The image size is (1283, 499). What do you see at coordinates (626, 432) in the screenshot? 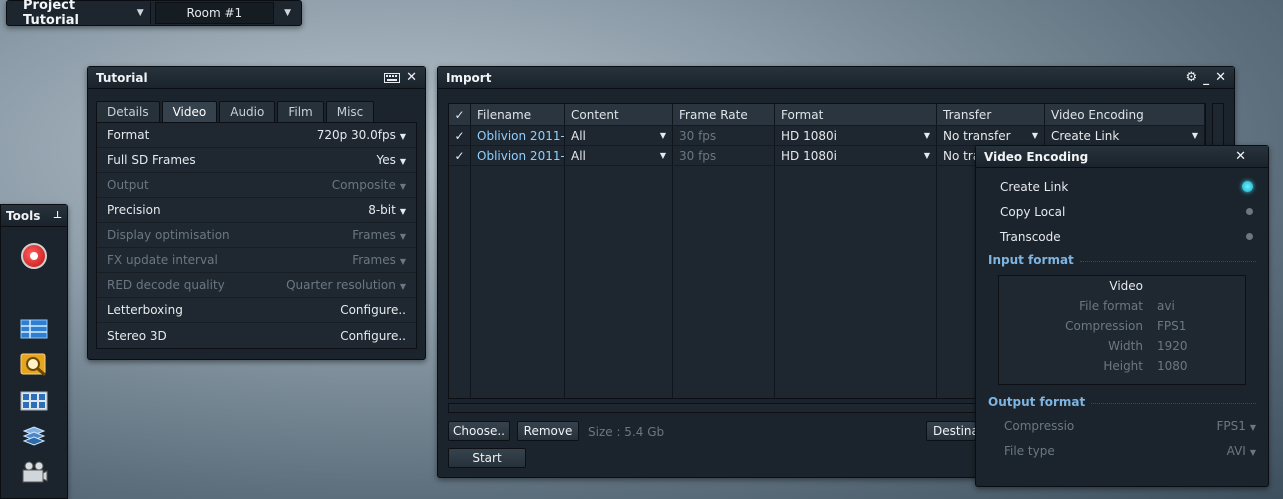
I see `size-label: Size : 5.4 Gb` at bounding box center [626, 432].